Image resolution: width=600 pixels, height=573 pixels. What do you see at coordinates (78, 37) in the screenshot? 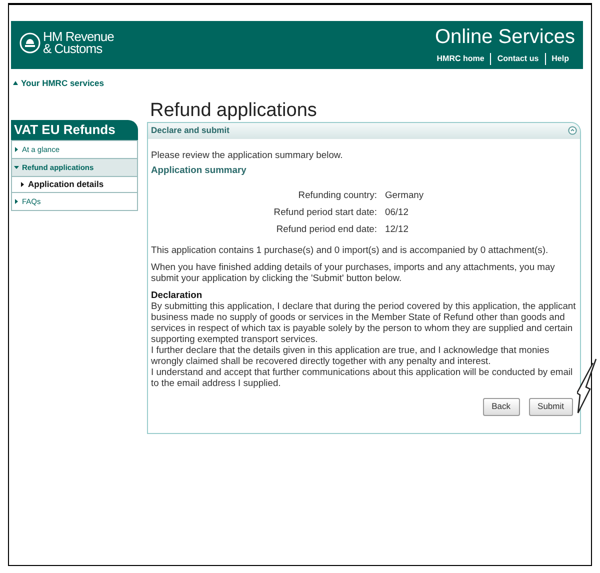
I see `logo-text: HM Revenue` at bounding box center [78, 37].